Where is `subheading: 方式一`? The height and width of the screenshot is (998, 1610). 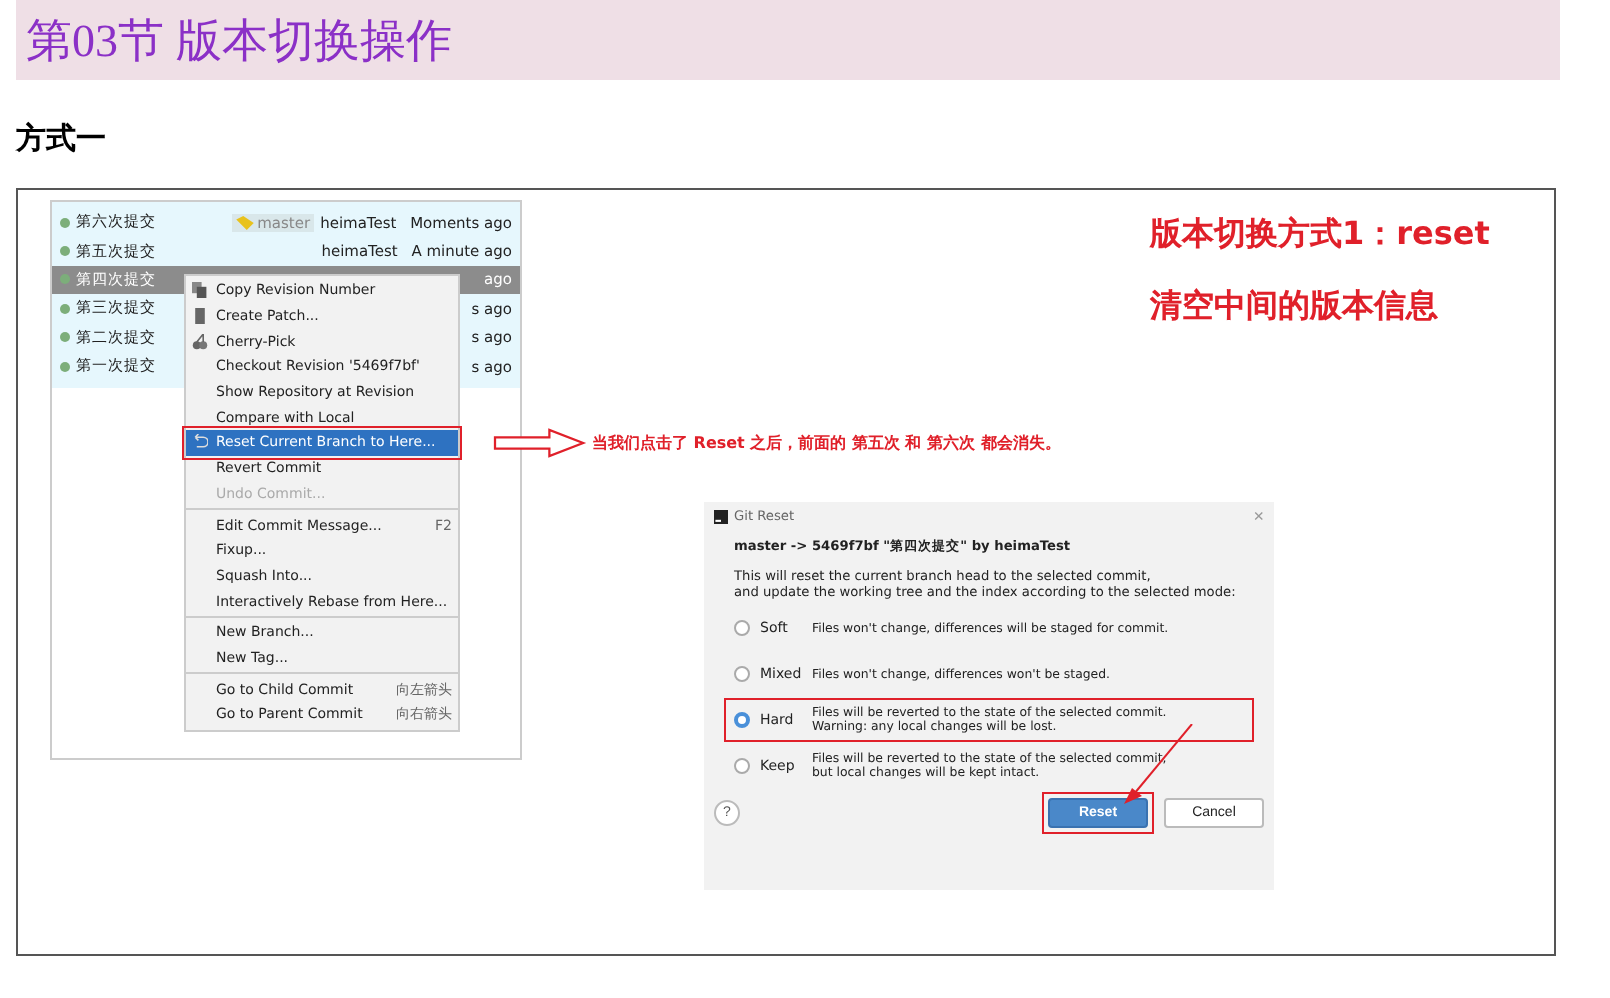 subheading: 方式一 is located at coordinates (62, 140).